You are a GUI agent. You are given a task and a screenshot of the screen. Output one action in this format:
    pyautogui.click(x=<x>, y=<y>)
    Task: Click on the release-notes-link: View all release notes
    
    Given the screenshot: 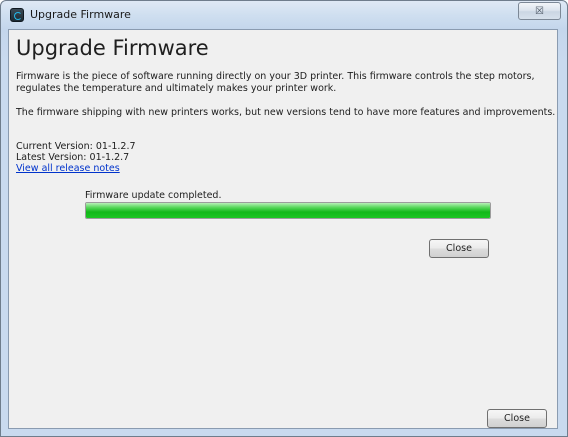 What is the action you would take?
    pyautogui.click(x=68, y=169)
    